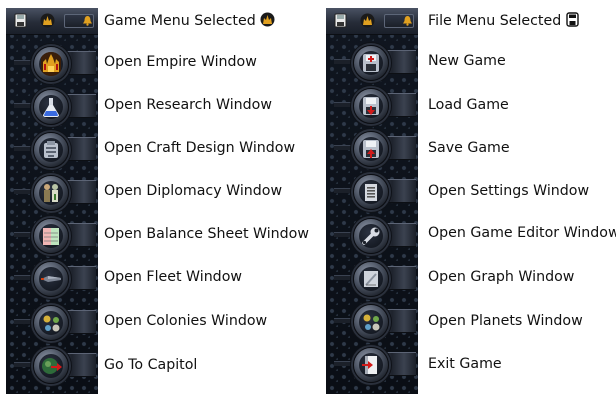 The width and height of the screenshot is (616, 394). I want to click on graph-icon, so click(371, 279).